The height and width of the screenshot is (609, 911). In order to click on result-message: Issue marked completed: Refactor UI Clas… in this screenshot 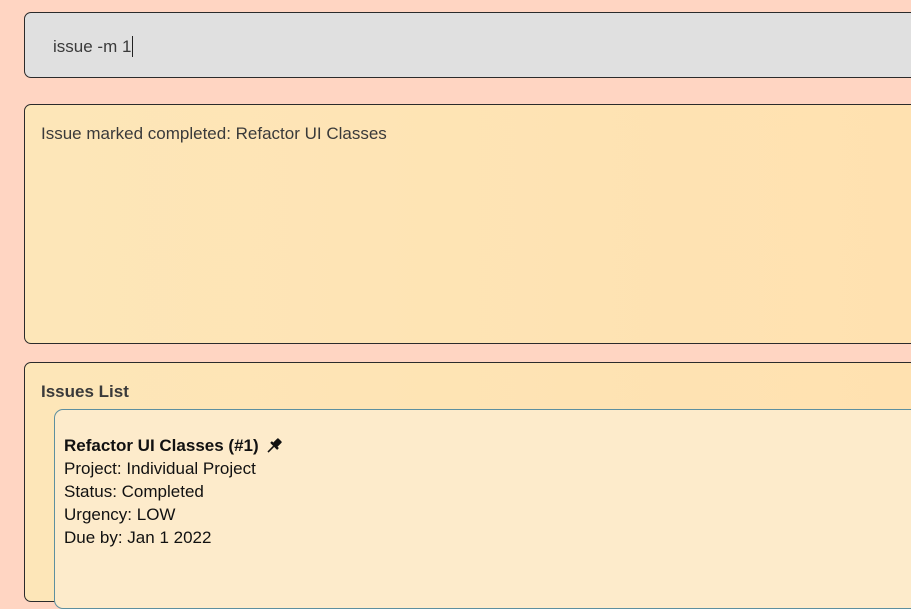, I will do `click(214, 133)`.